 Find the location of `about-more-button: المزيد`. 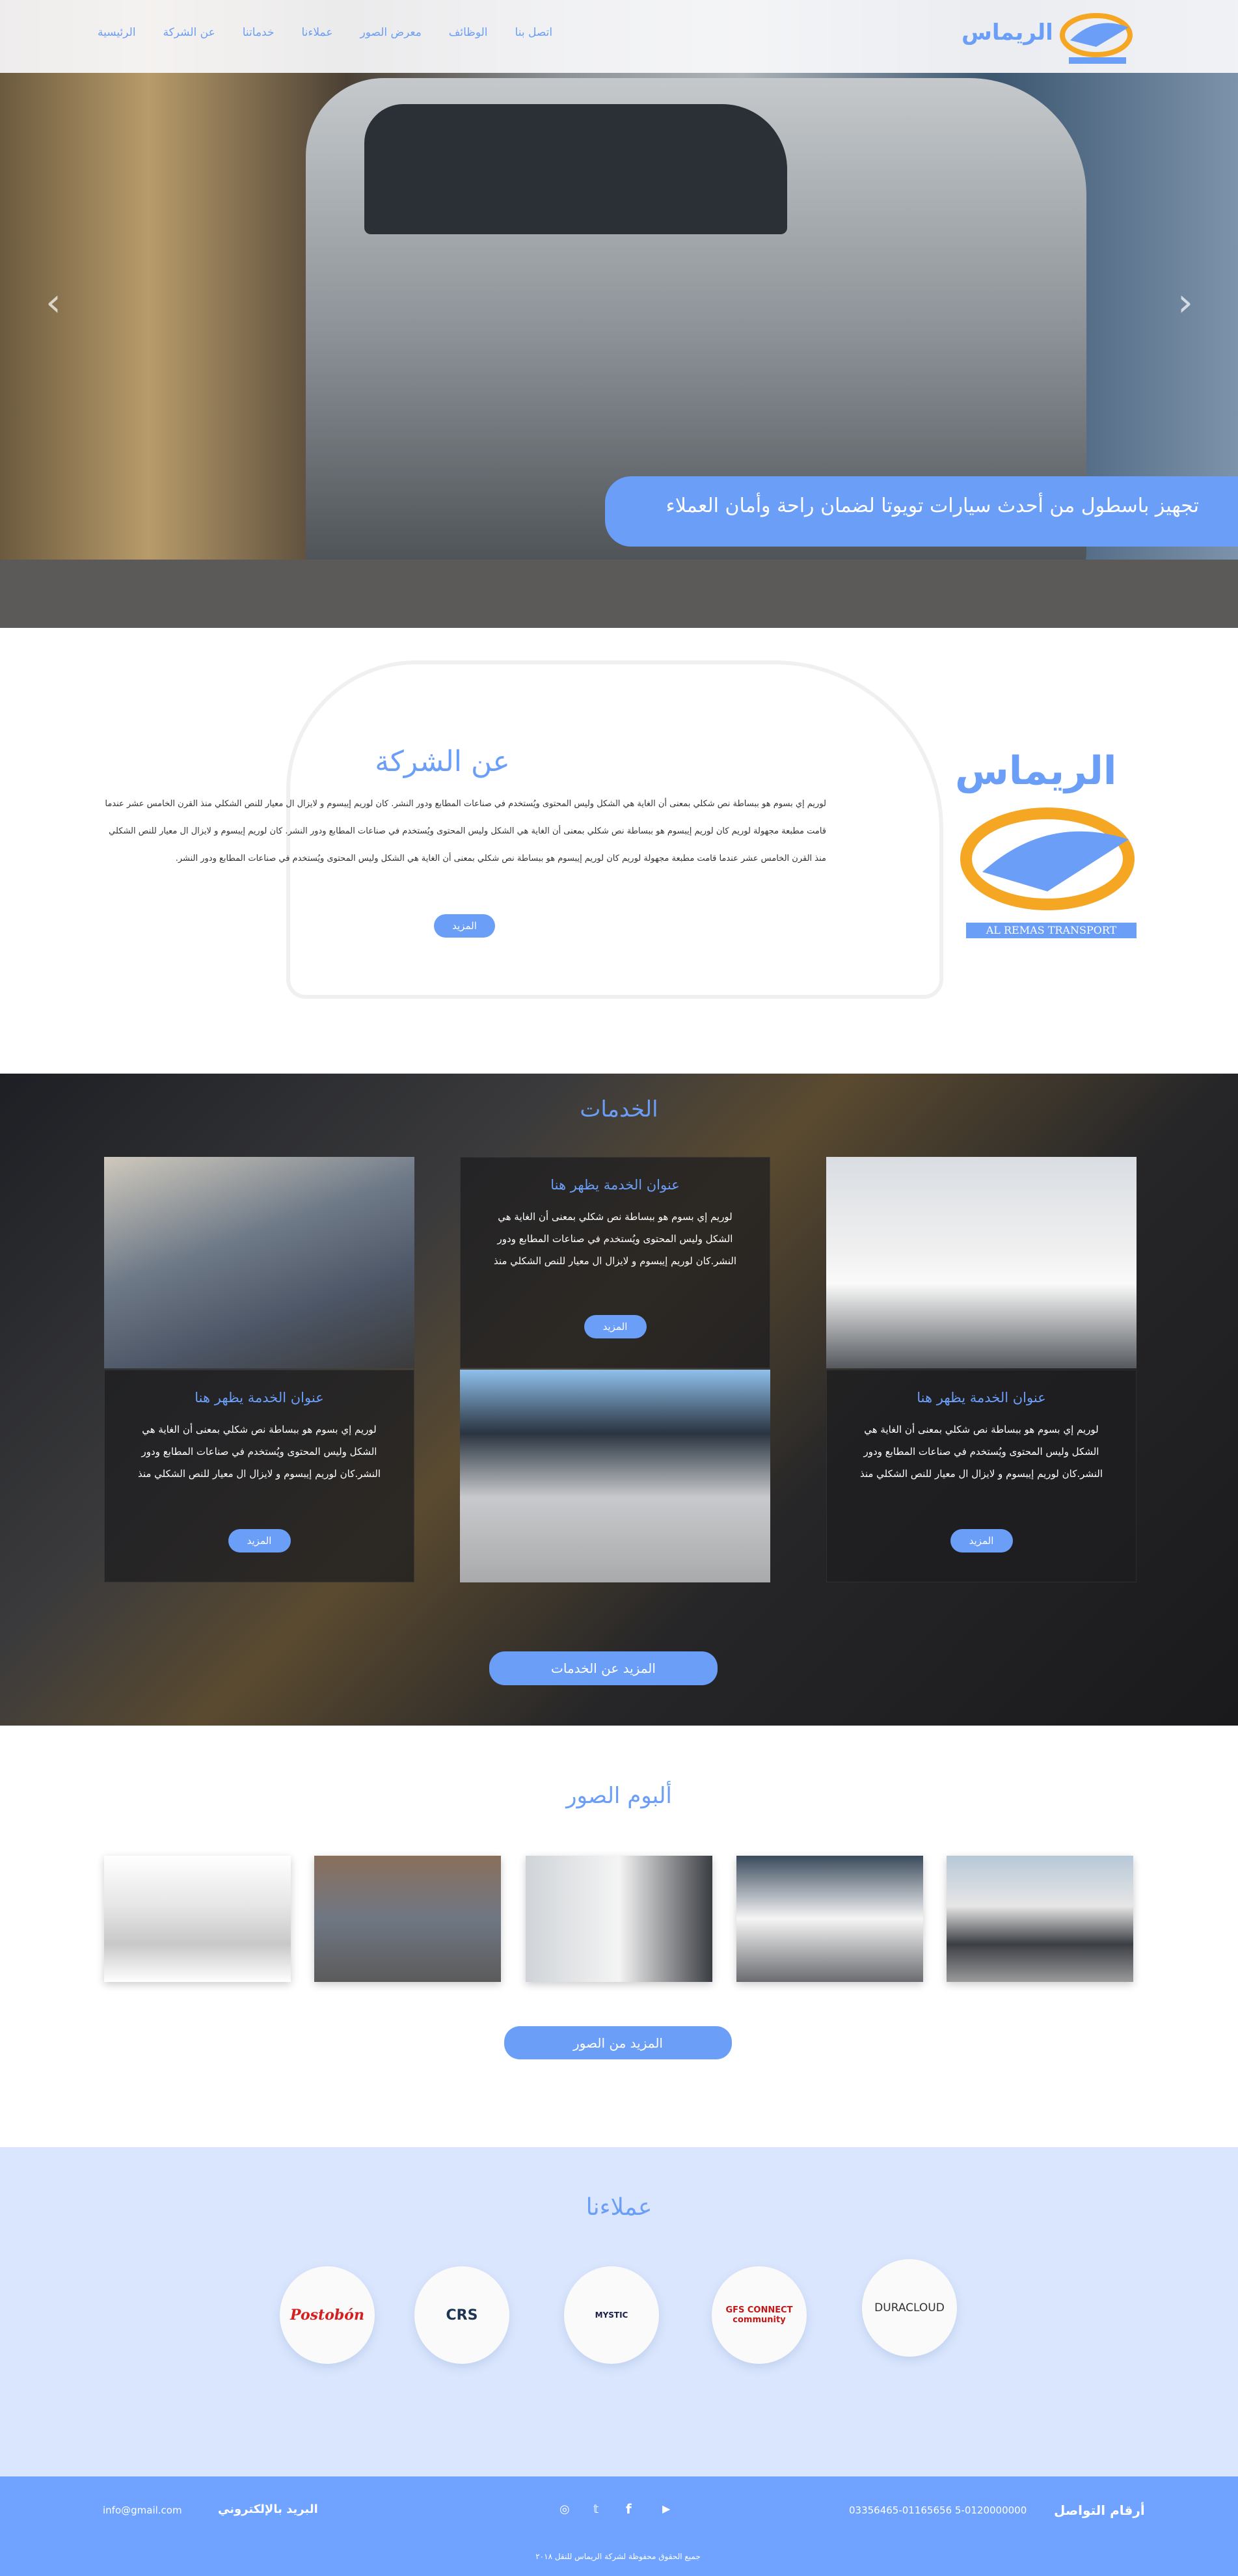

about-more-button: المزيد is located at coordinates (464, 926).